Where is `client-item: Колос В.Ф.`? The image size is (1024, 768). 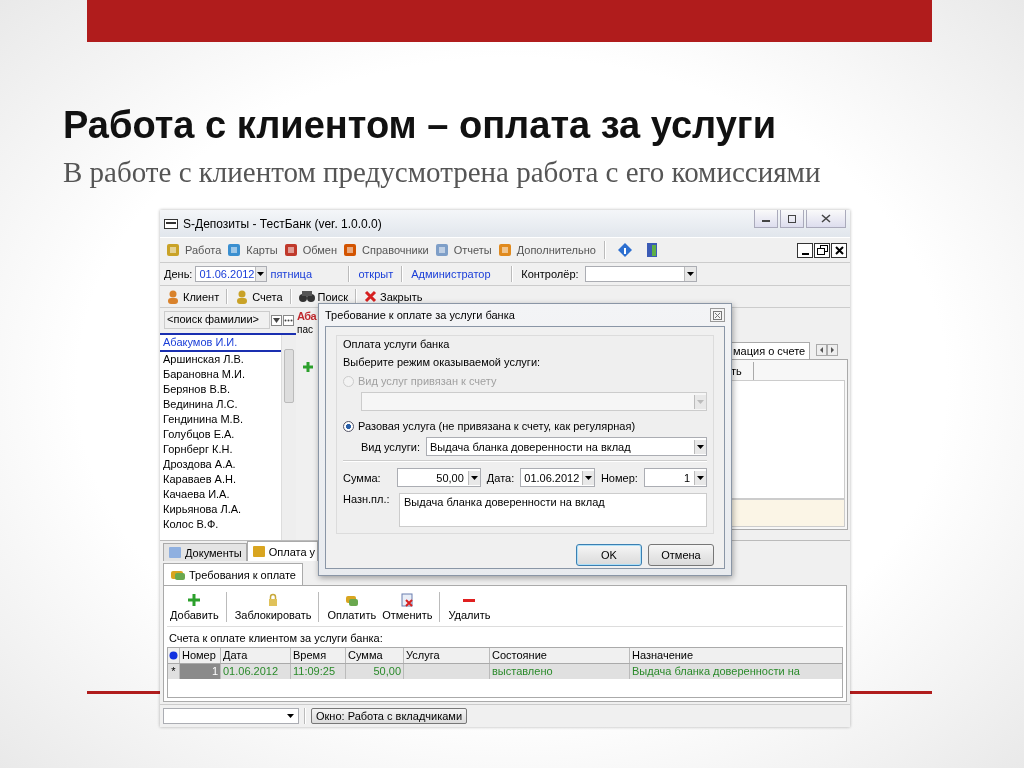 client-item: Колос В.Ф. is located at coordinates (220, 524).